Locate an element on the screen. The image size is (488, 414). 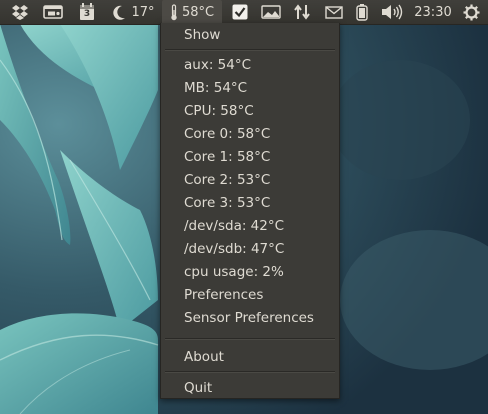
network-indicator is located at coordinates (302, 12).